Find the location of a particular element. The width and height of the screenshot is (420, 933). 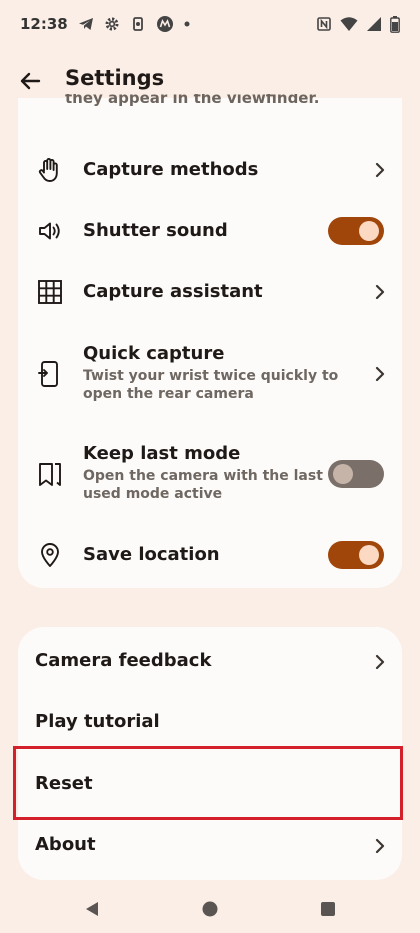

home-circle-icon is located at coordinates (210, 909).